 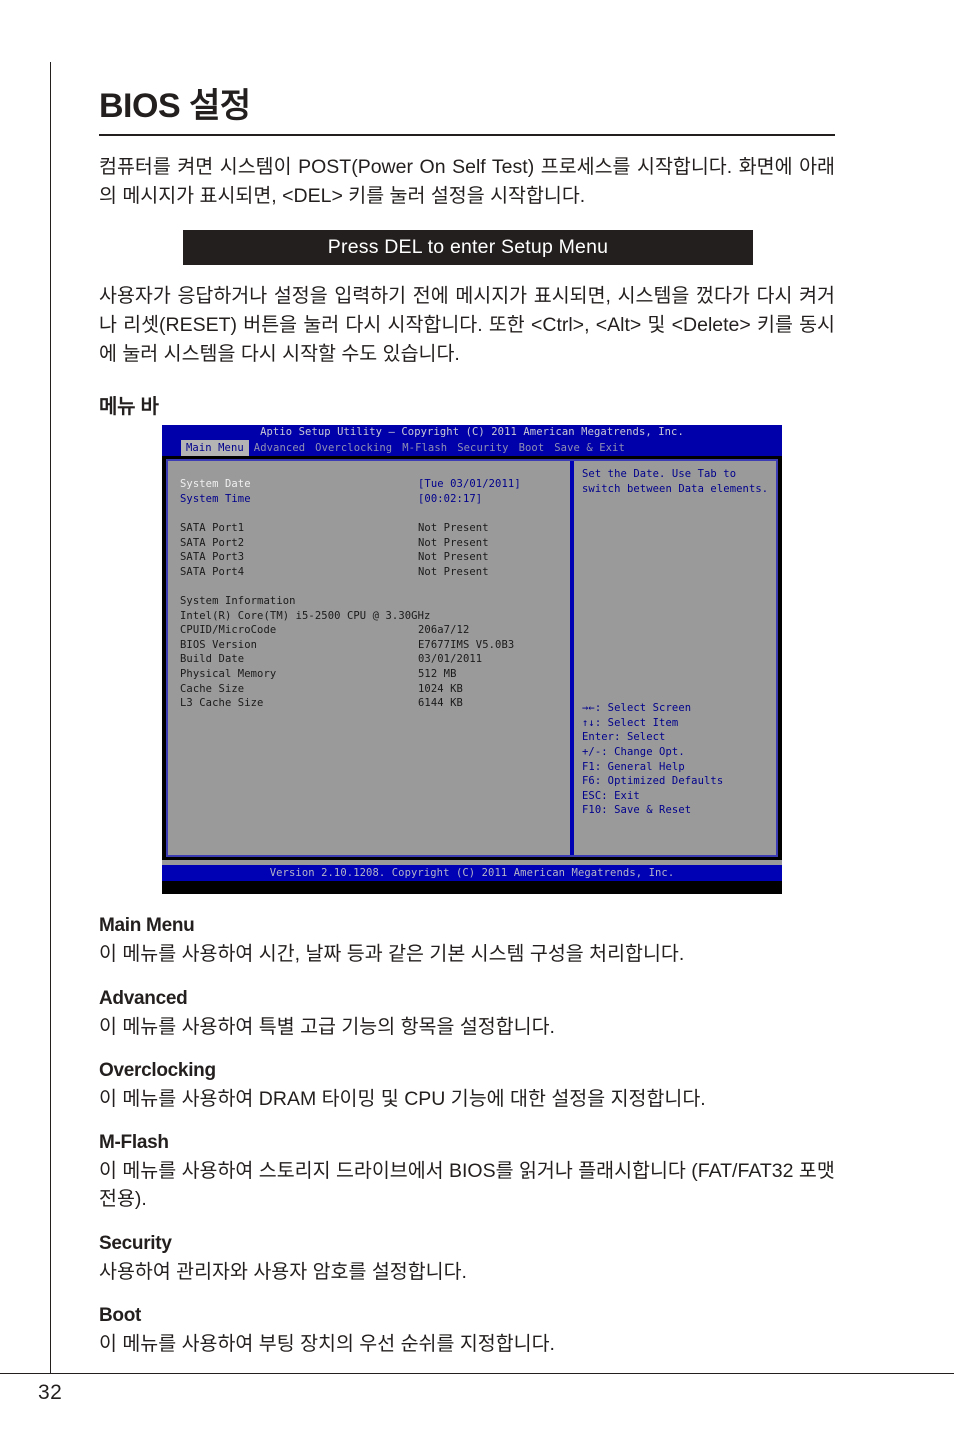 What do you see at coordinates (450, 659) in the screenshot?
I see `bios-setting-value: 03/01/2011` at bounding box center [450, 659].